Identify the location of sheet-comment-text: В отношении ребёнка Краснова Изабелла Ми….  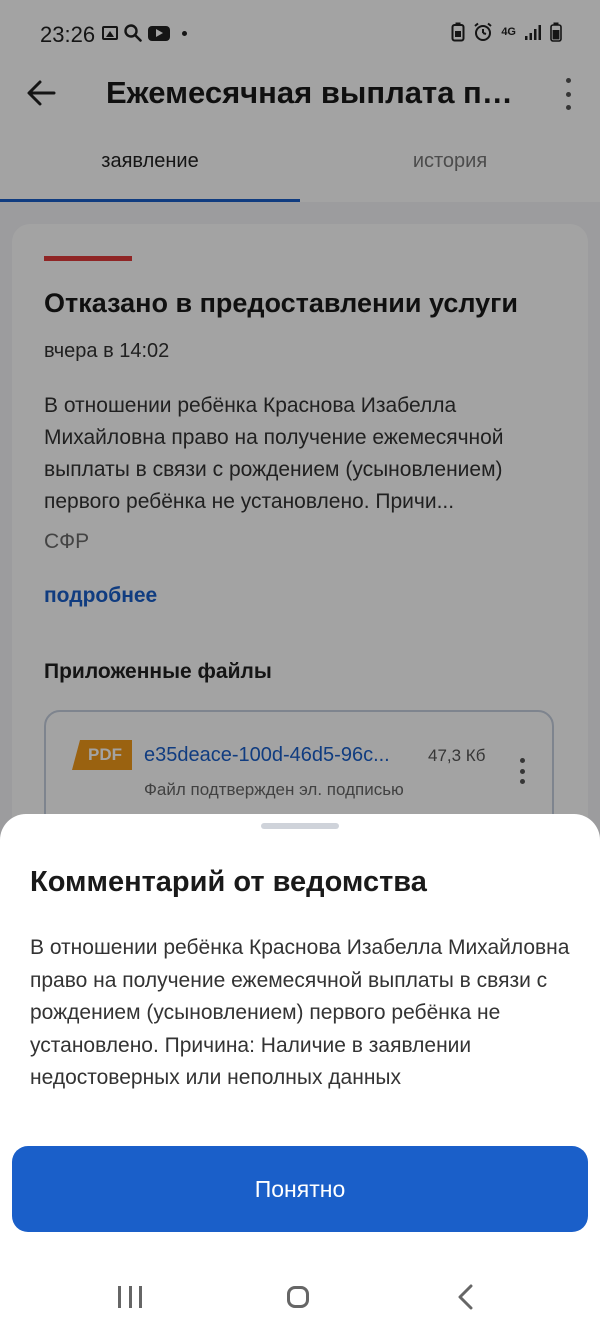
(300, 1012).